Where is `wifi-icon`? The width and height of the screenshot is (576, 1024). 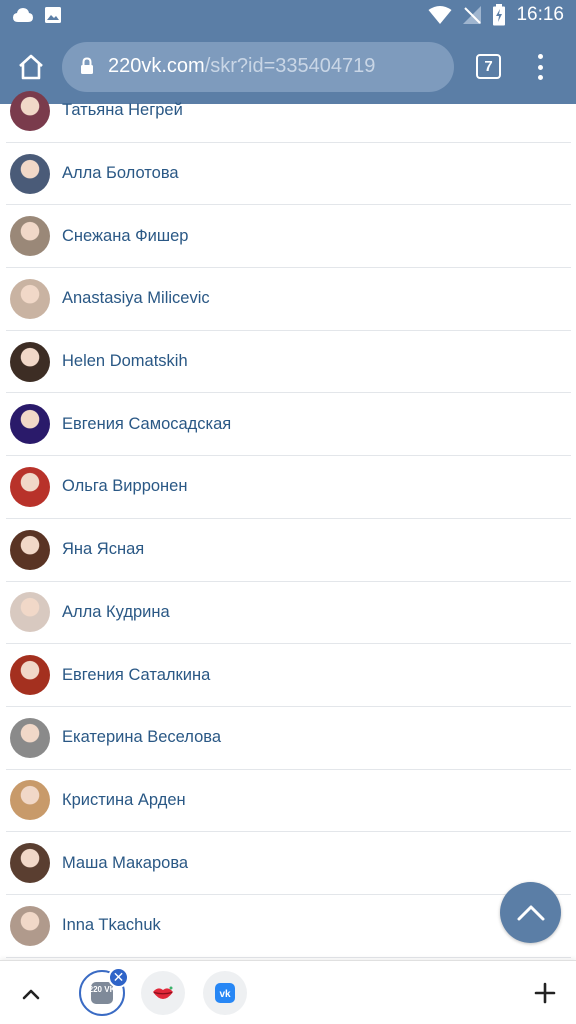
wifi-icon is located at coordinates (440, 15).